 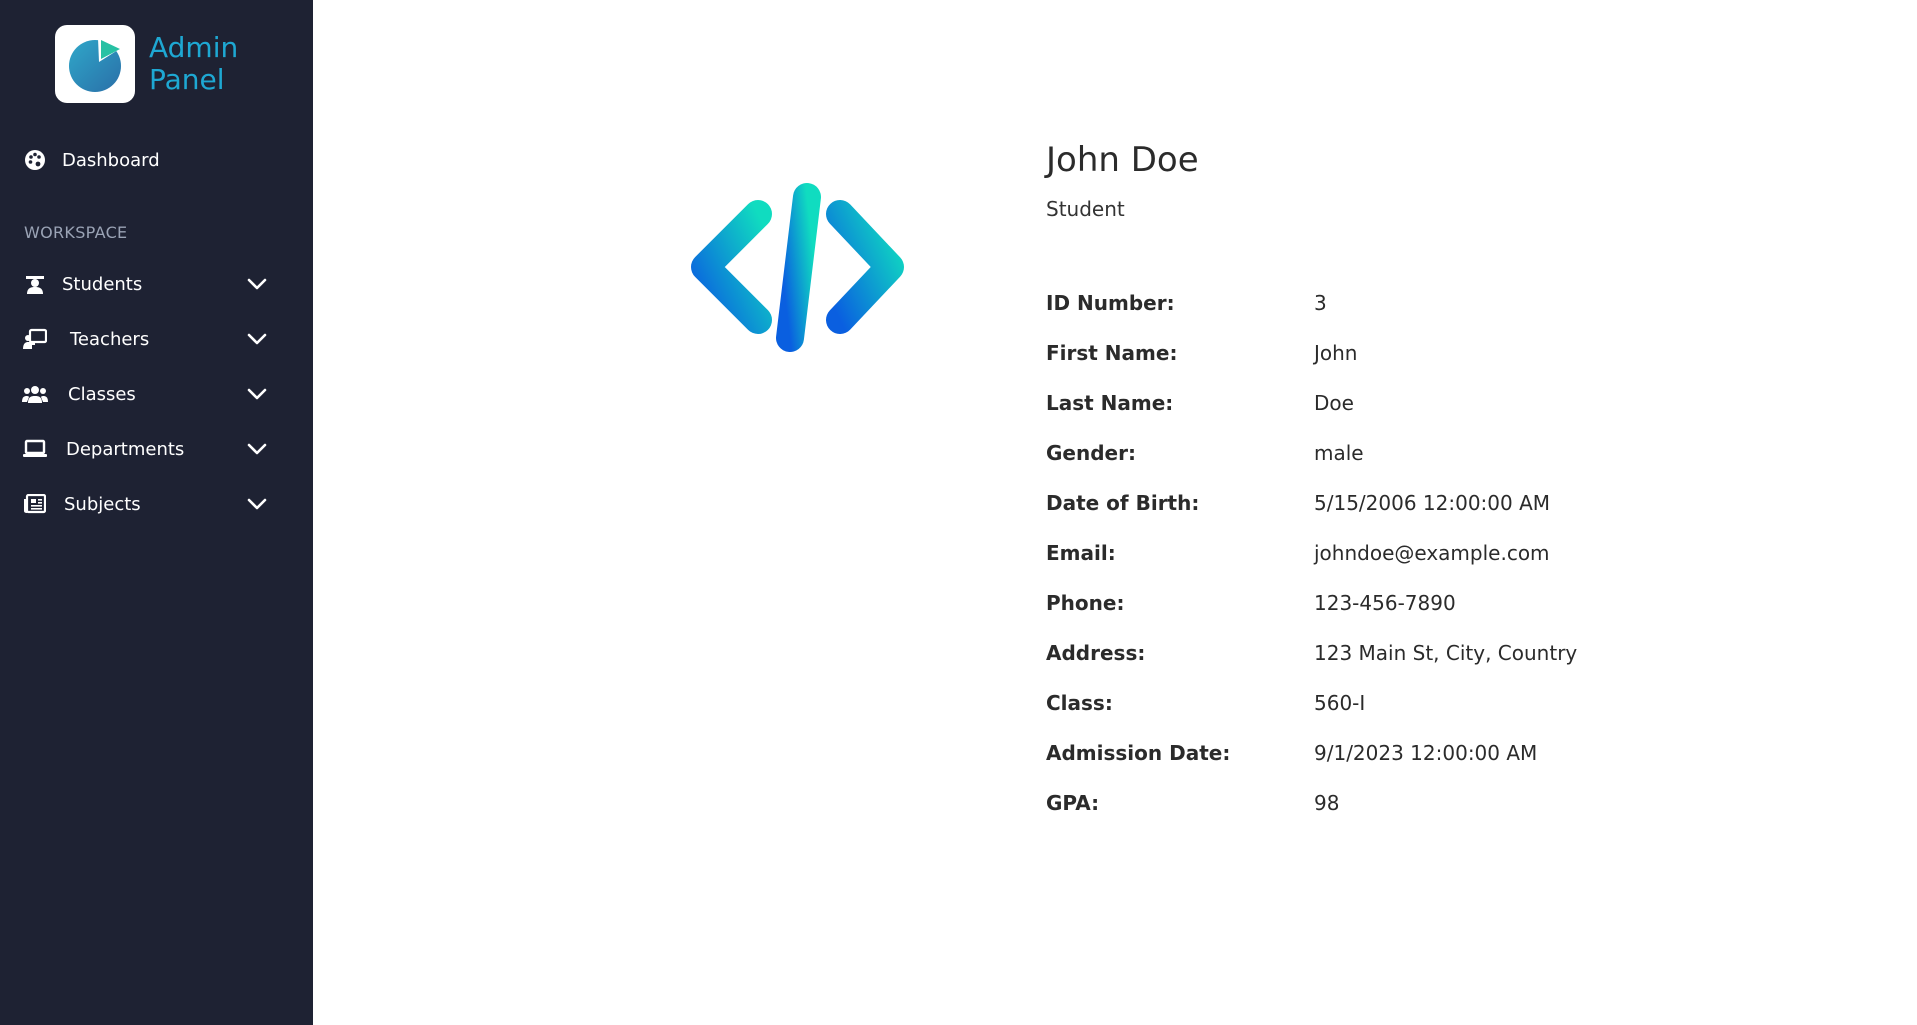 I want to click on detail-row: Admission Date: 9/1/2023 12:00:00 AM, so click(x=1356, y=753).